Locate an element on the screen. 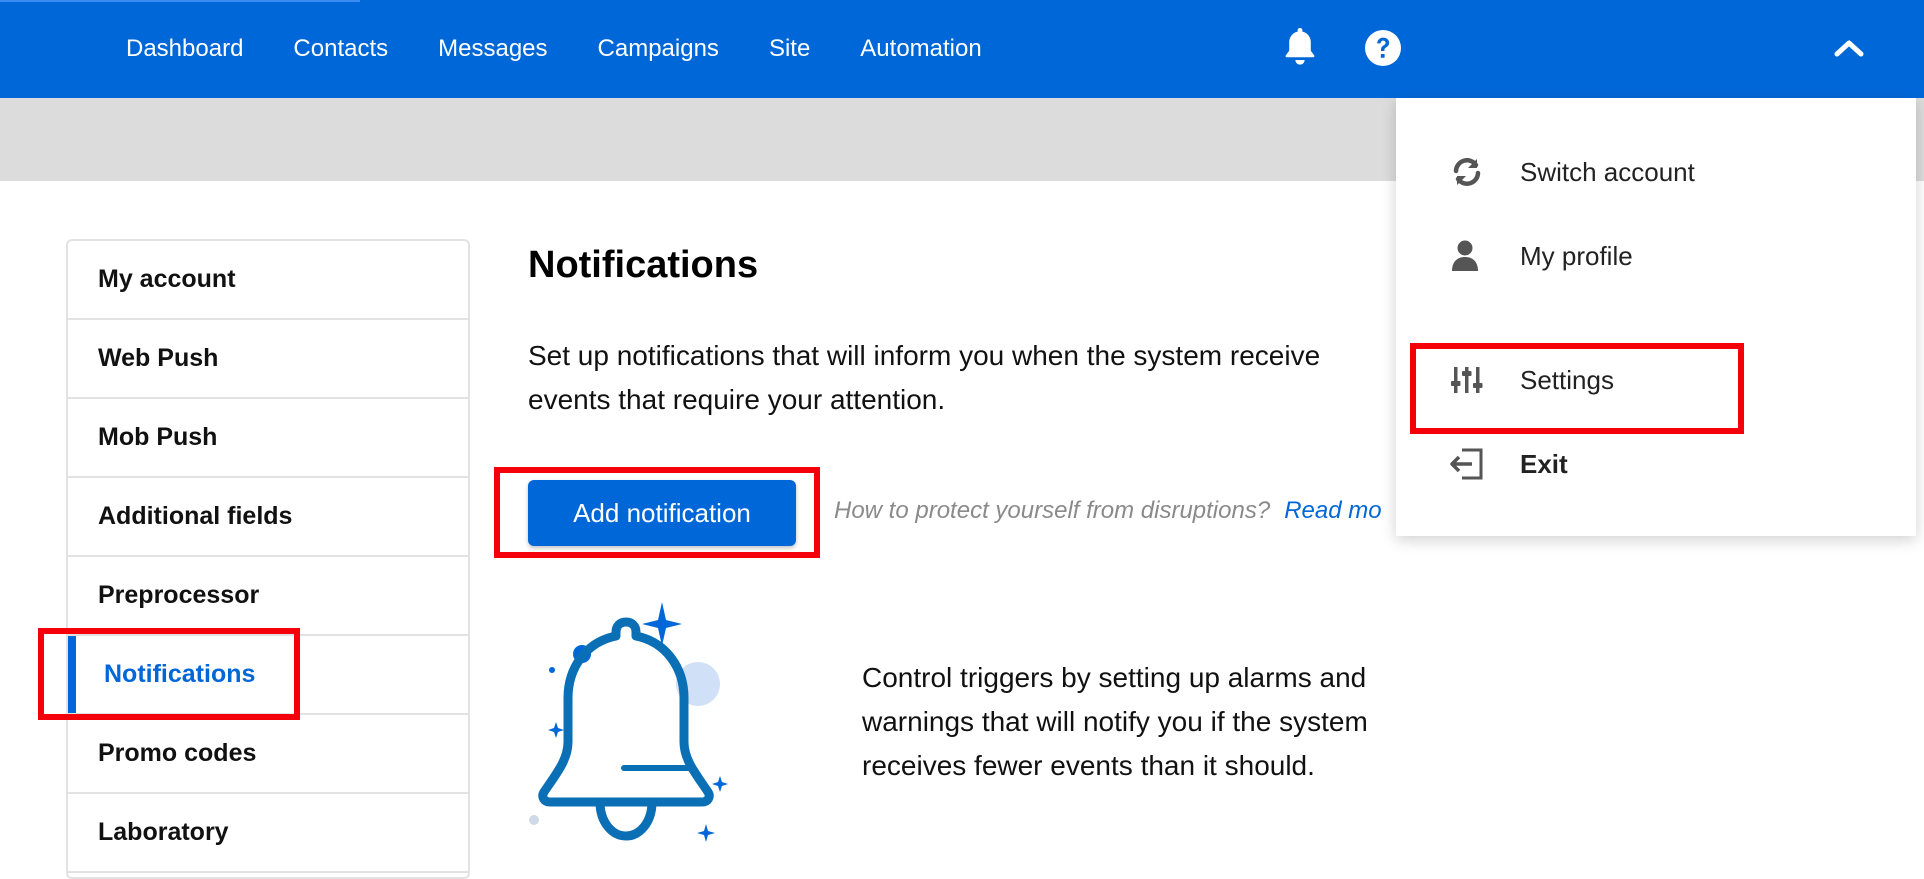 The height and width of the screenshot is (879, 1924). highlight-box-add-notification is located at coordinates (657, 512).